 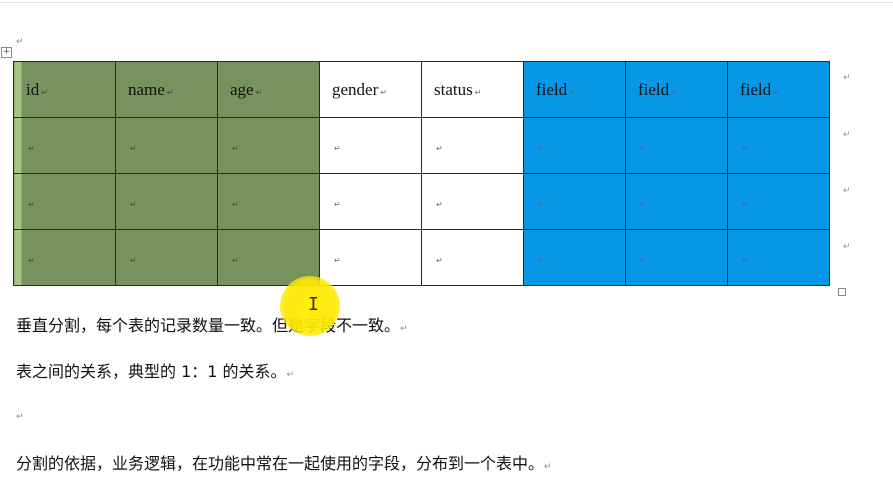 I want to click on header-label: age, so click(x=242, y=89).